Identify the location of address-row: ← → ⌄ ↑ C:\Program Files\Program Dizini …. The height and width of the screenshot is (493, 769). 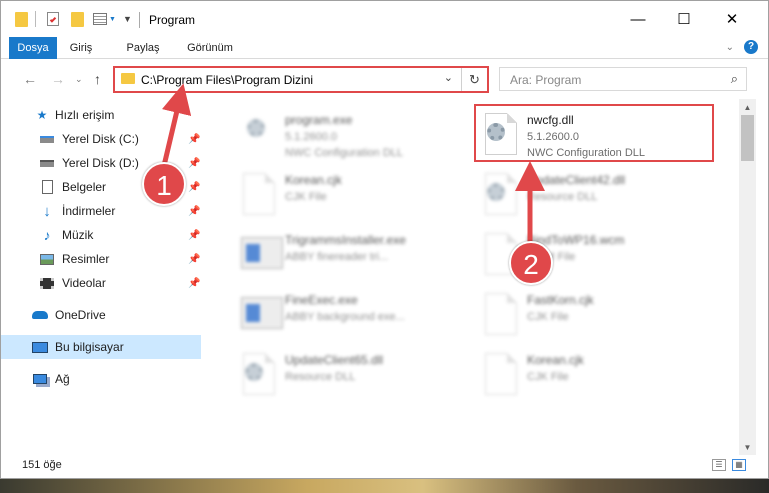
(384, 79).